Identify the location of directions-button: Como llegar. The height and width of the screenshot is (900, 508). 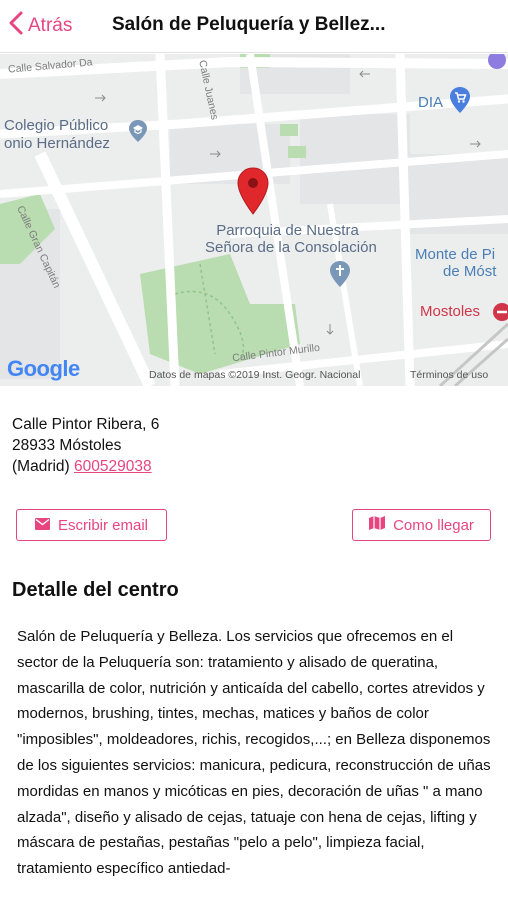
(421, 525).